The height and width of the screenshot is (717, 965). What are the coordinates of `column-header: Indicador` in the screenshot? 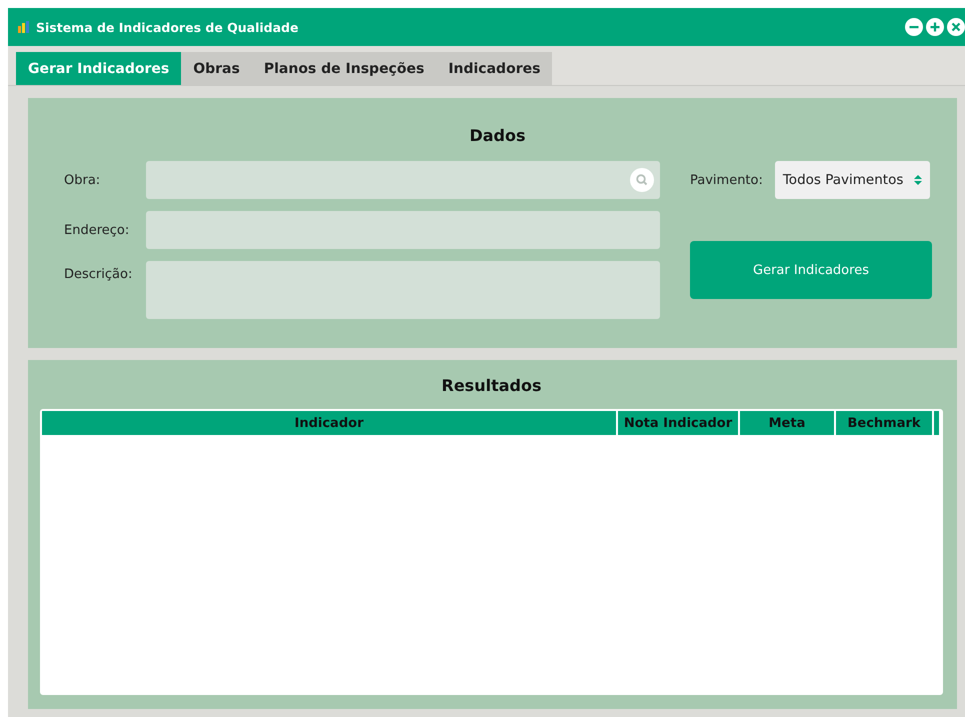 It's located at (329, 423).